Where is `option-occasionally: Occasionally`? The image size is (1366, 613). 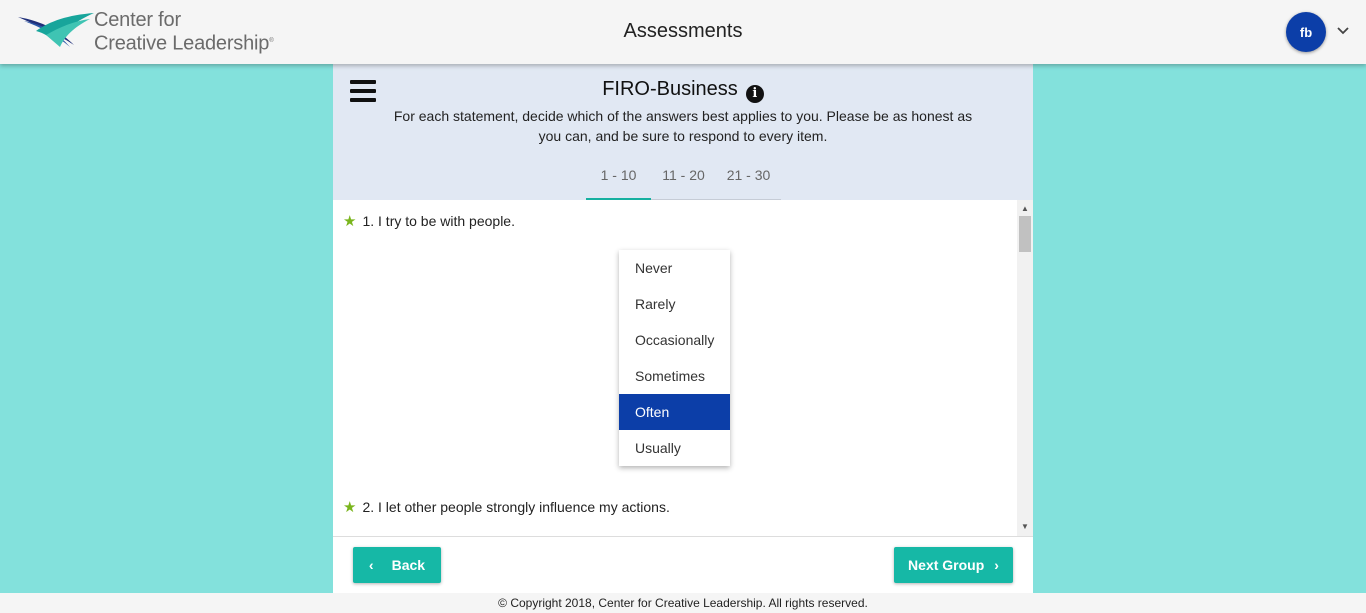 option-occasionally: Occasionally is located at coordinates (674, 340).